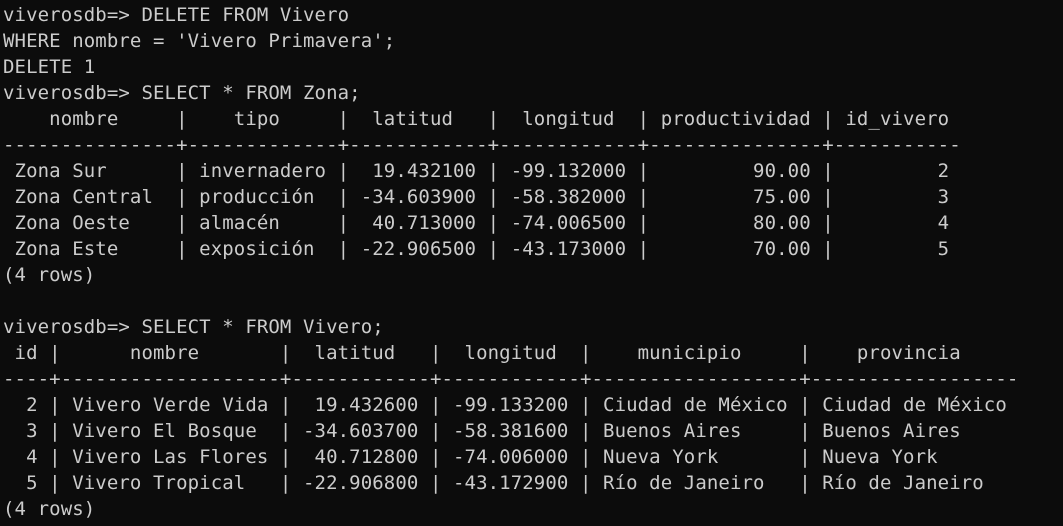 Image resolution: width=1063 pixels, height=526 pixels. What do you see at coordinates (49, 275) in the screenshot?
I see `zona-row-count: (4 rows)` at bounding box center [49, 275].